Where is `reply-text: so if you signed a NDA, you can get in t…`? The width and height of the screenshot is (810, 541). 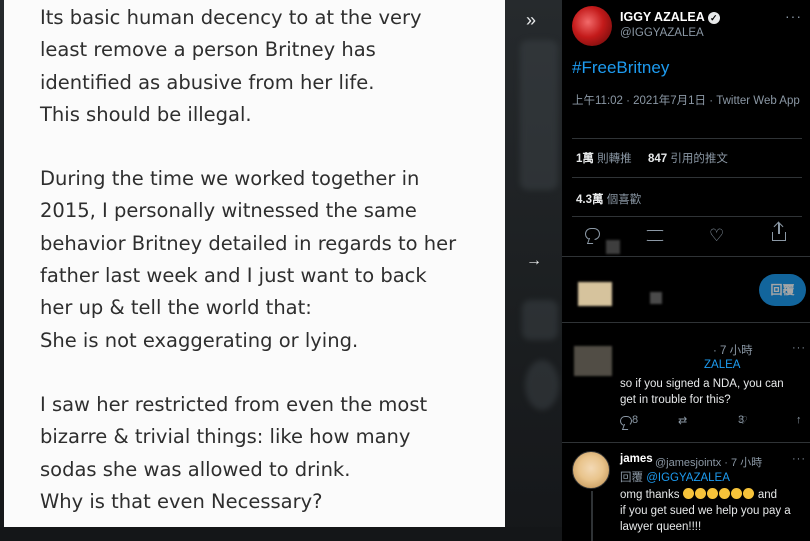
reply-text: so if you signed a NDA, you can get in t… is located at coordinates (702, 392).